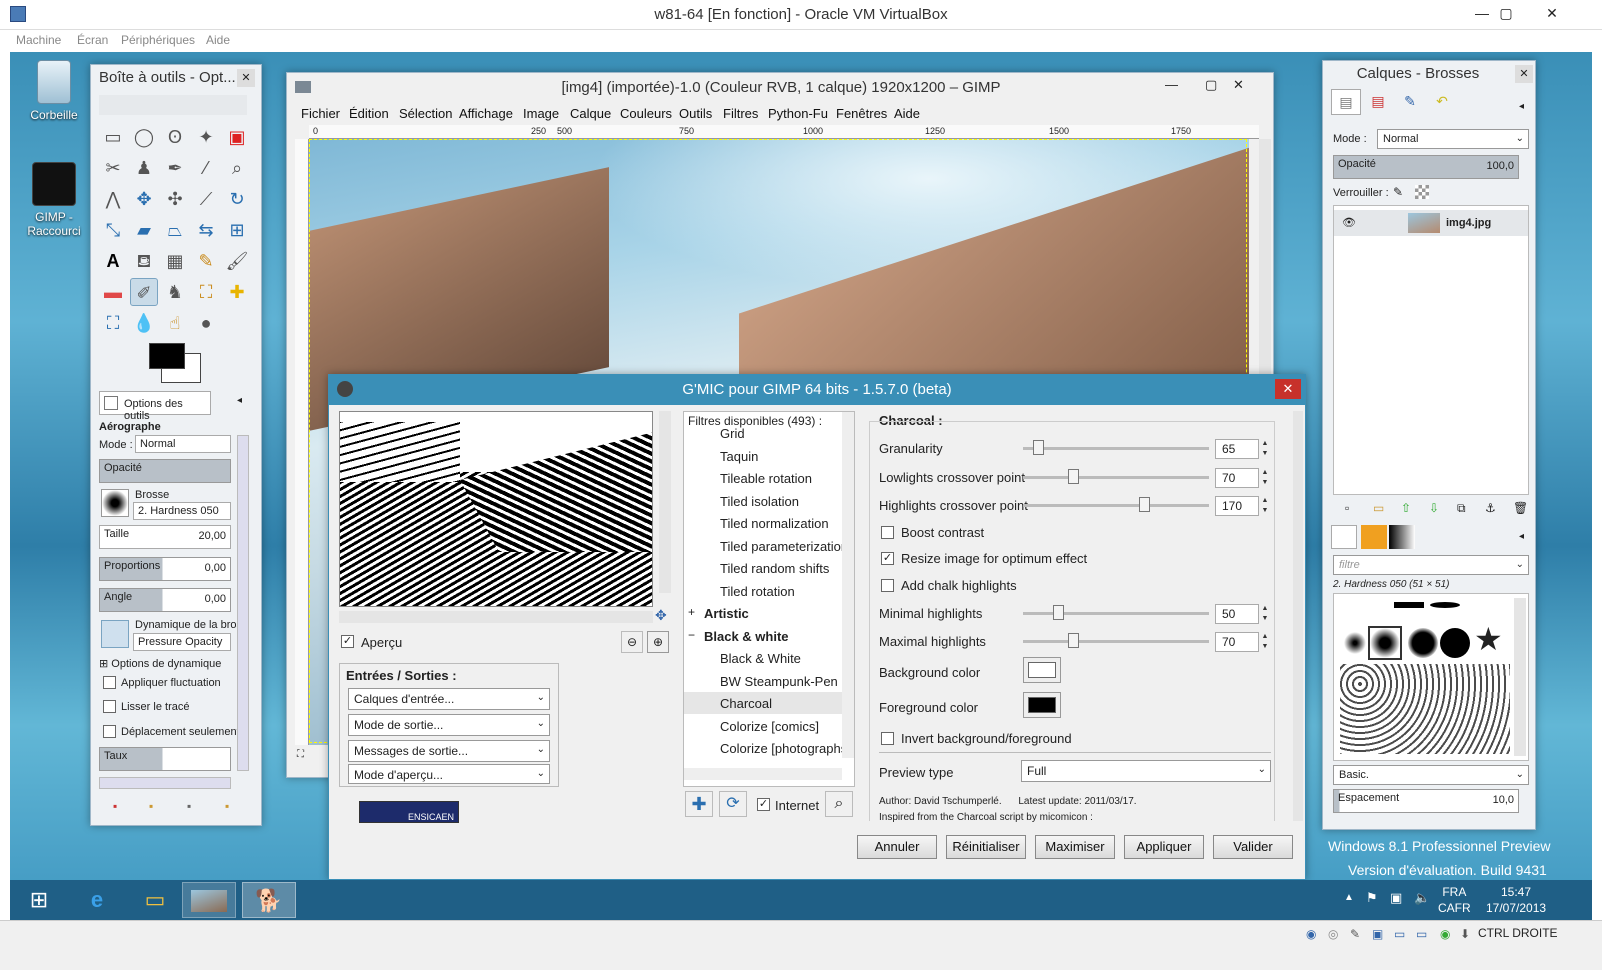 The image size is (1602, 970). Describe the element at coordinates (784, 546) in the screenshot. I see `filter-item-tiled-parameterization: Tiled parameterization` at that location.